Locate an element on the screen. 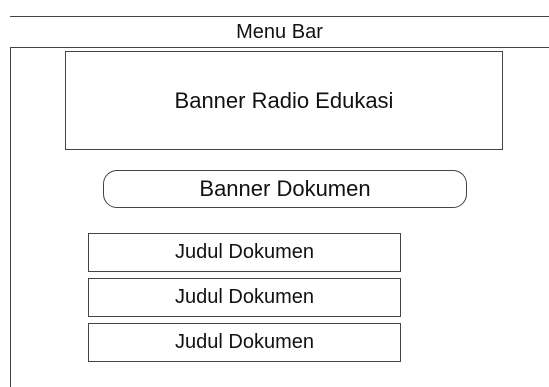 This screenshot has width=549, height=387. menu-bar: Menu Bar is located at coordinates (279, 32).